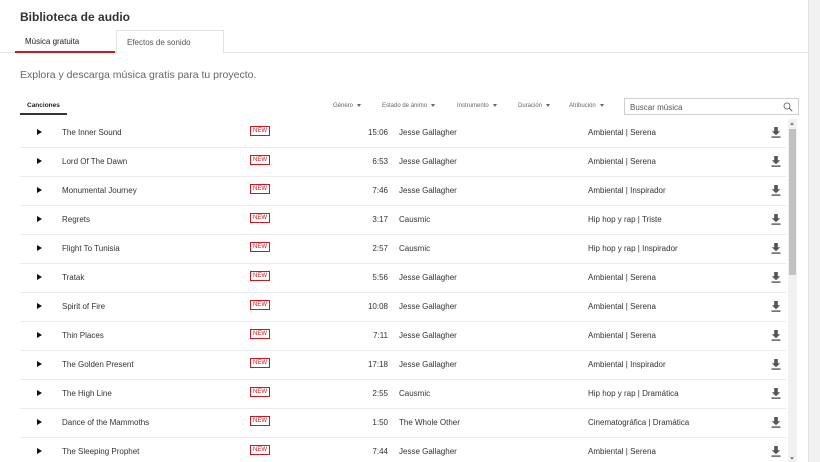  I want to click on mood-filter: Estado de ánimo, so click(409, 106).